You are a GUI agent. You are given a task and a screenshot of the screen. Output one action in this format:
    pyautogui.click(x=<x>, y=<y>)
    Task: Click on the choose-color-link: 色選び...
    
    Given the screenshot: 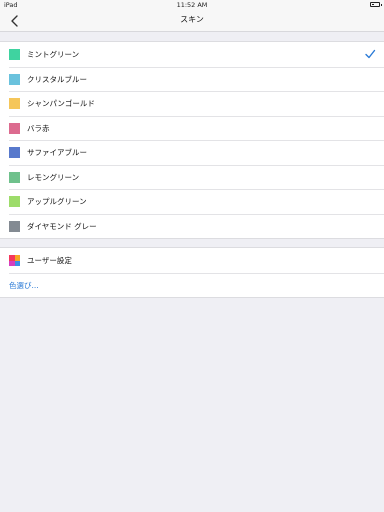 What is the action you would take?
    pyautogui.click(x=192, y=285)
    